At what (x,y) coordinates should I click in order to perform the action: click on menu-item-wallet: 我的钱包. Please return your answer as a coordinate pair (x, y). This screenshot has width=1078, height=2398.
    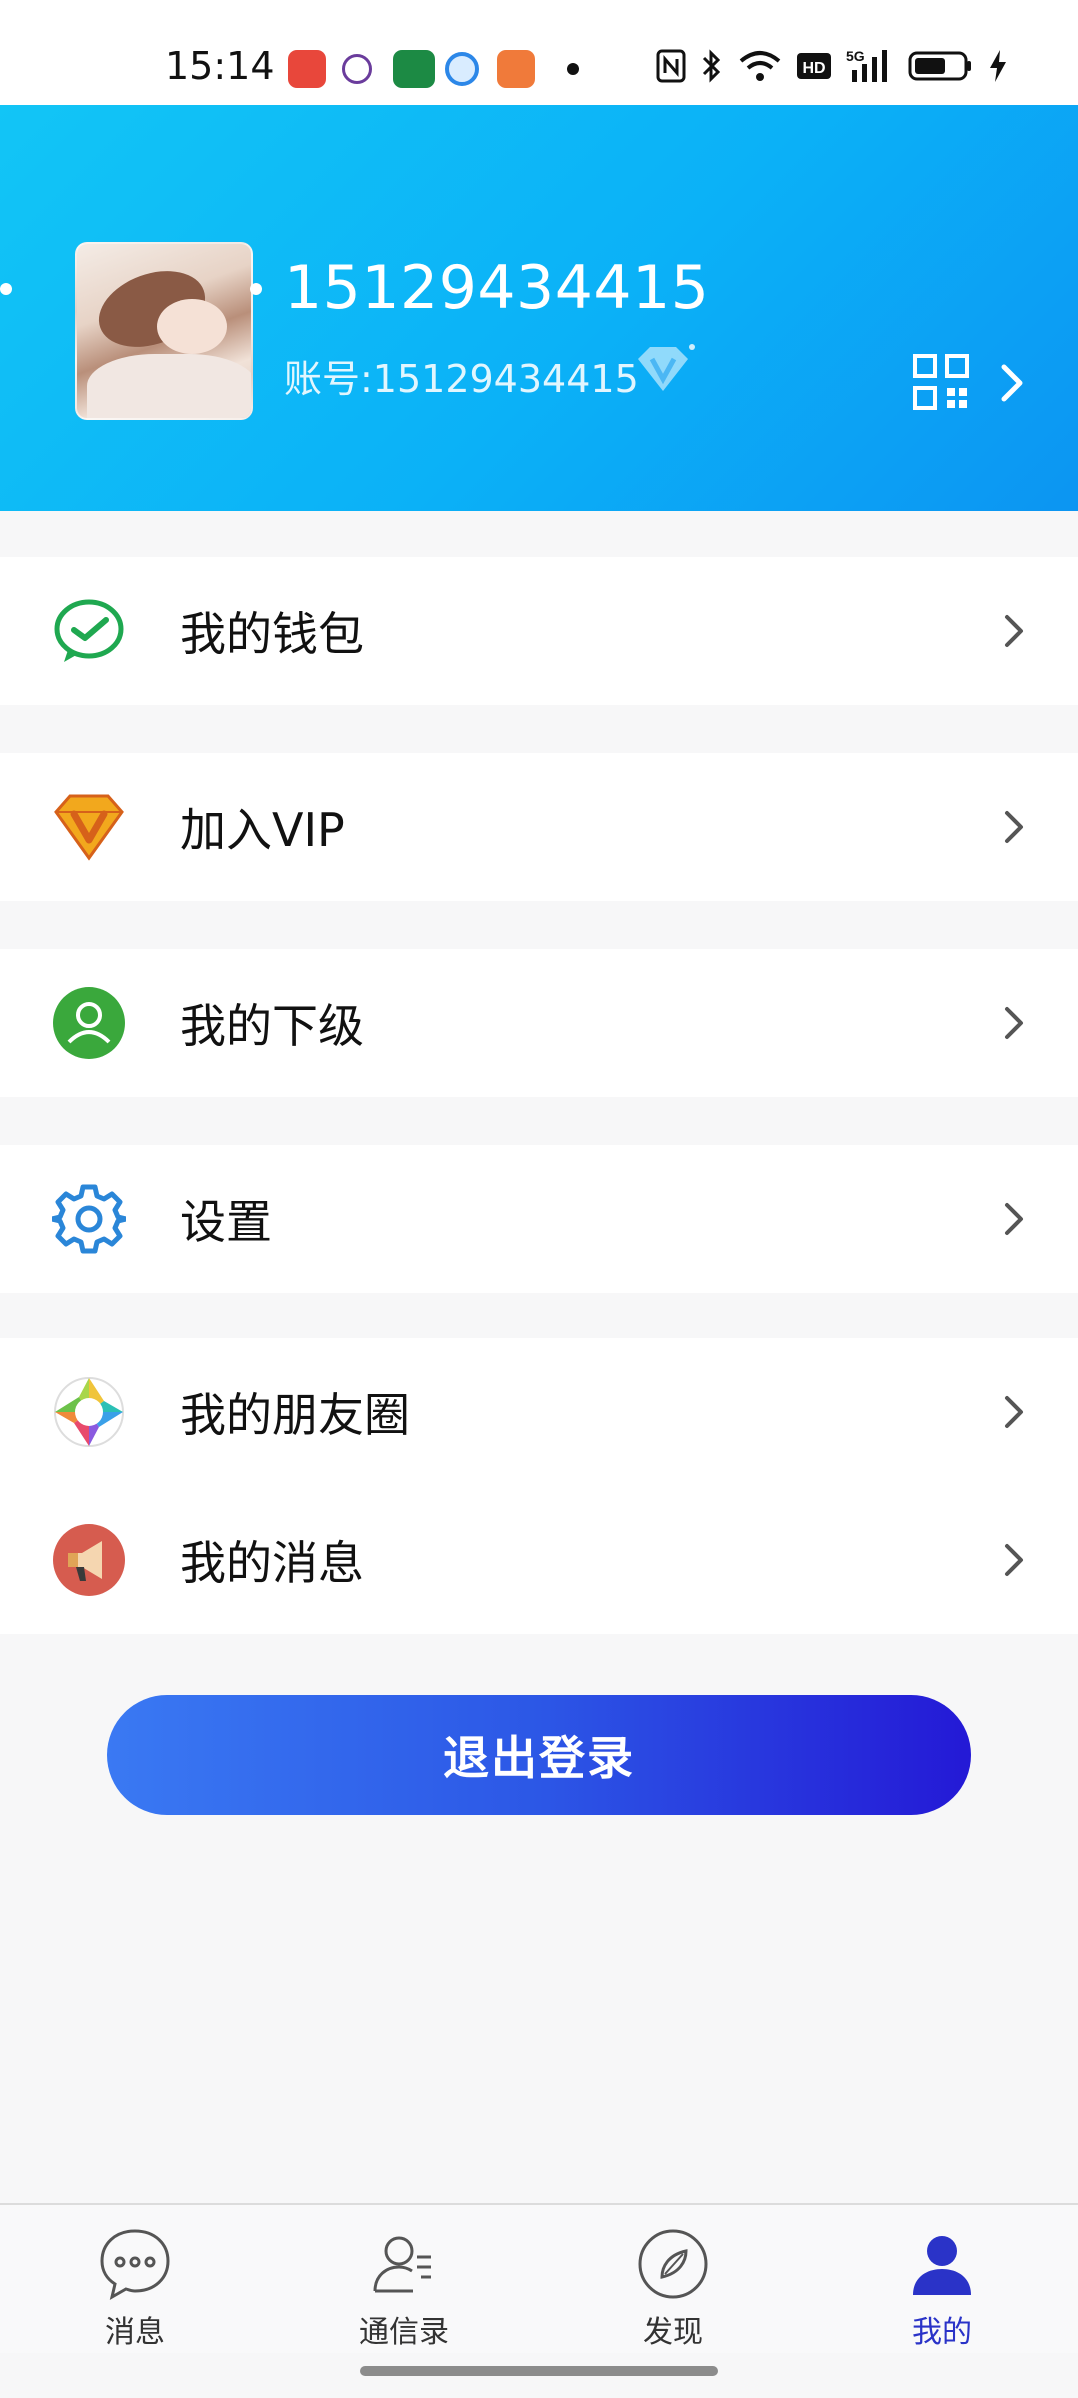
    Looking at the image, I should click on (539, 631).